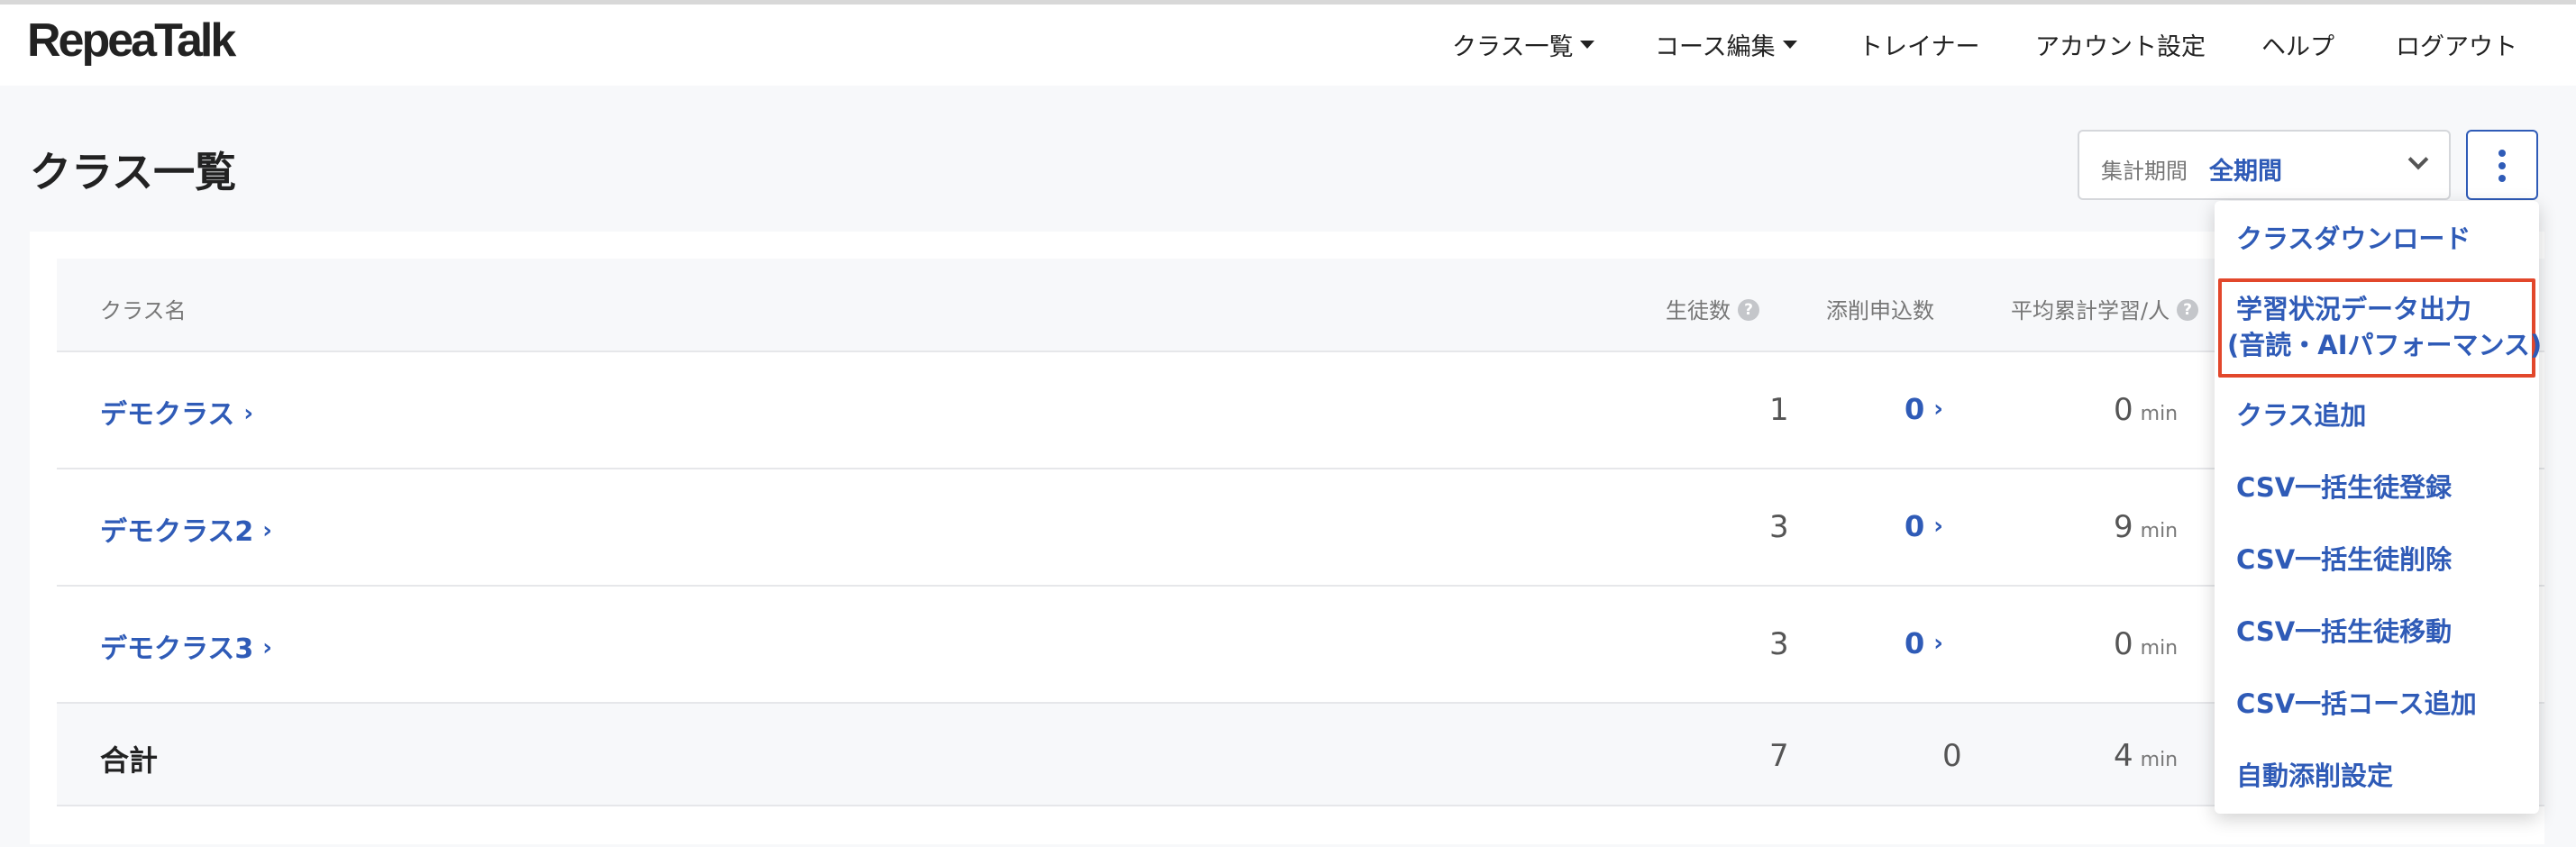 Image resolution: width=2576 pixels, height=847 pixels. Describe the element at coordinates (2356, 704) in the screenshot. I see `menu-item-csv-course-add: CSV一括コース追加` at that location.